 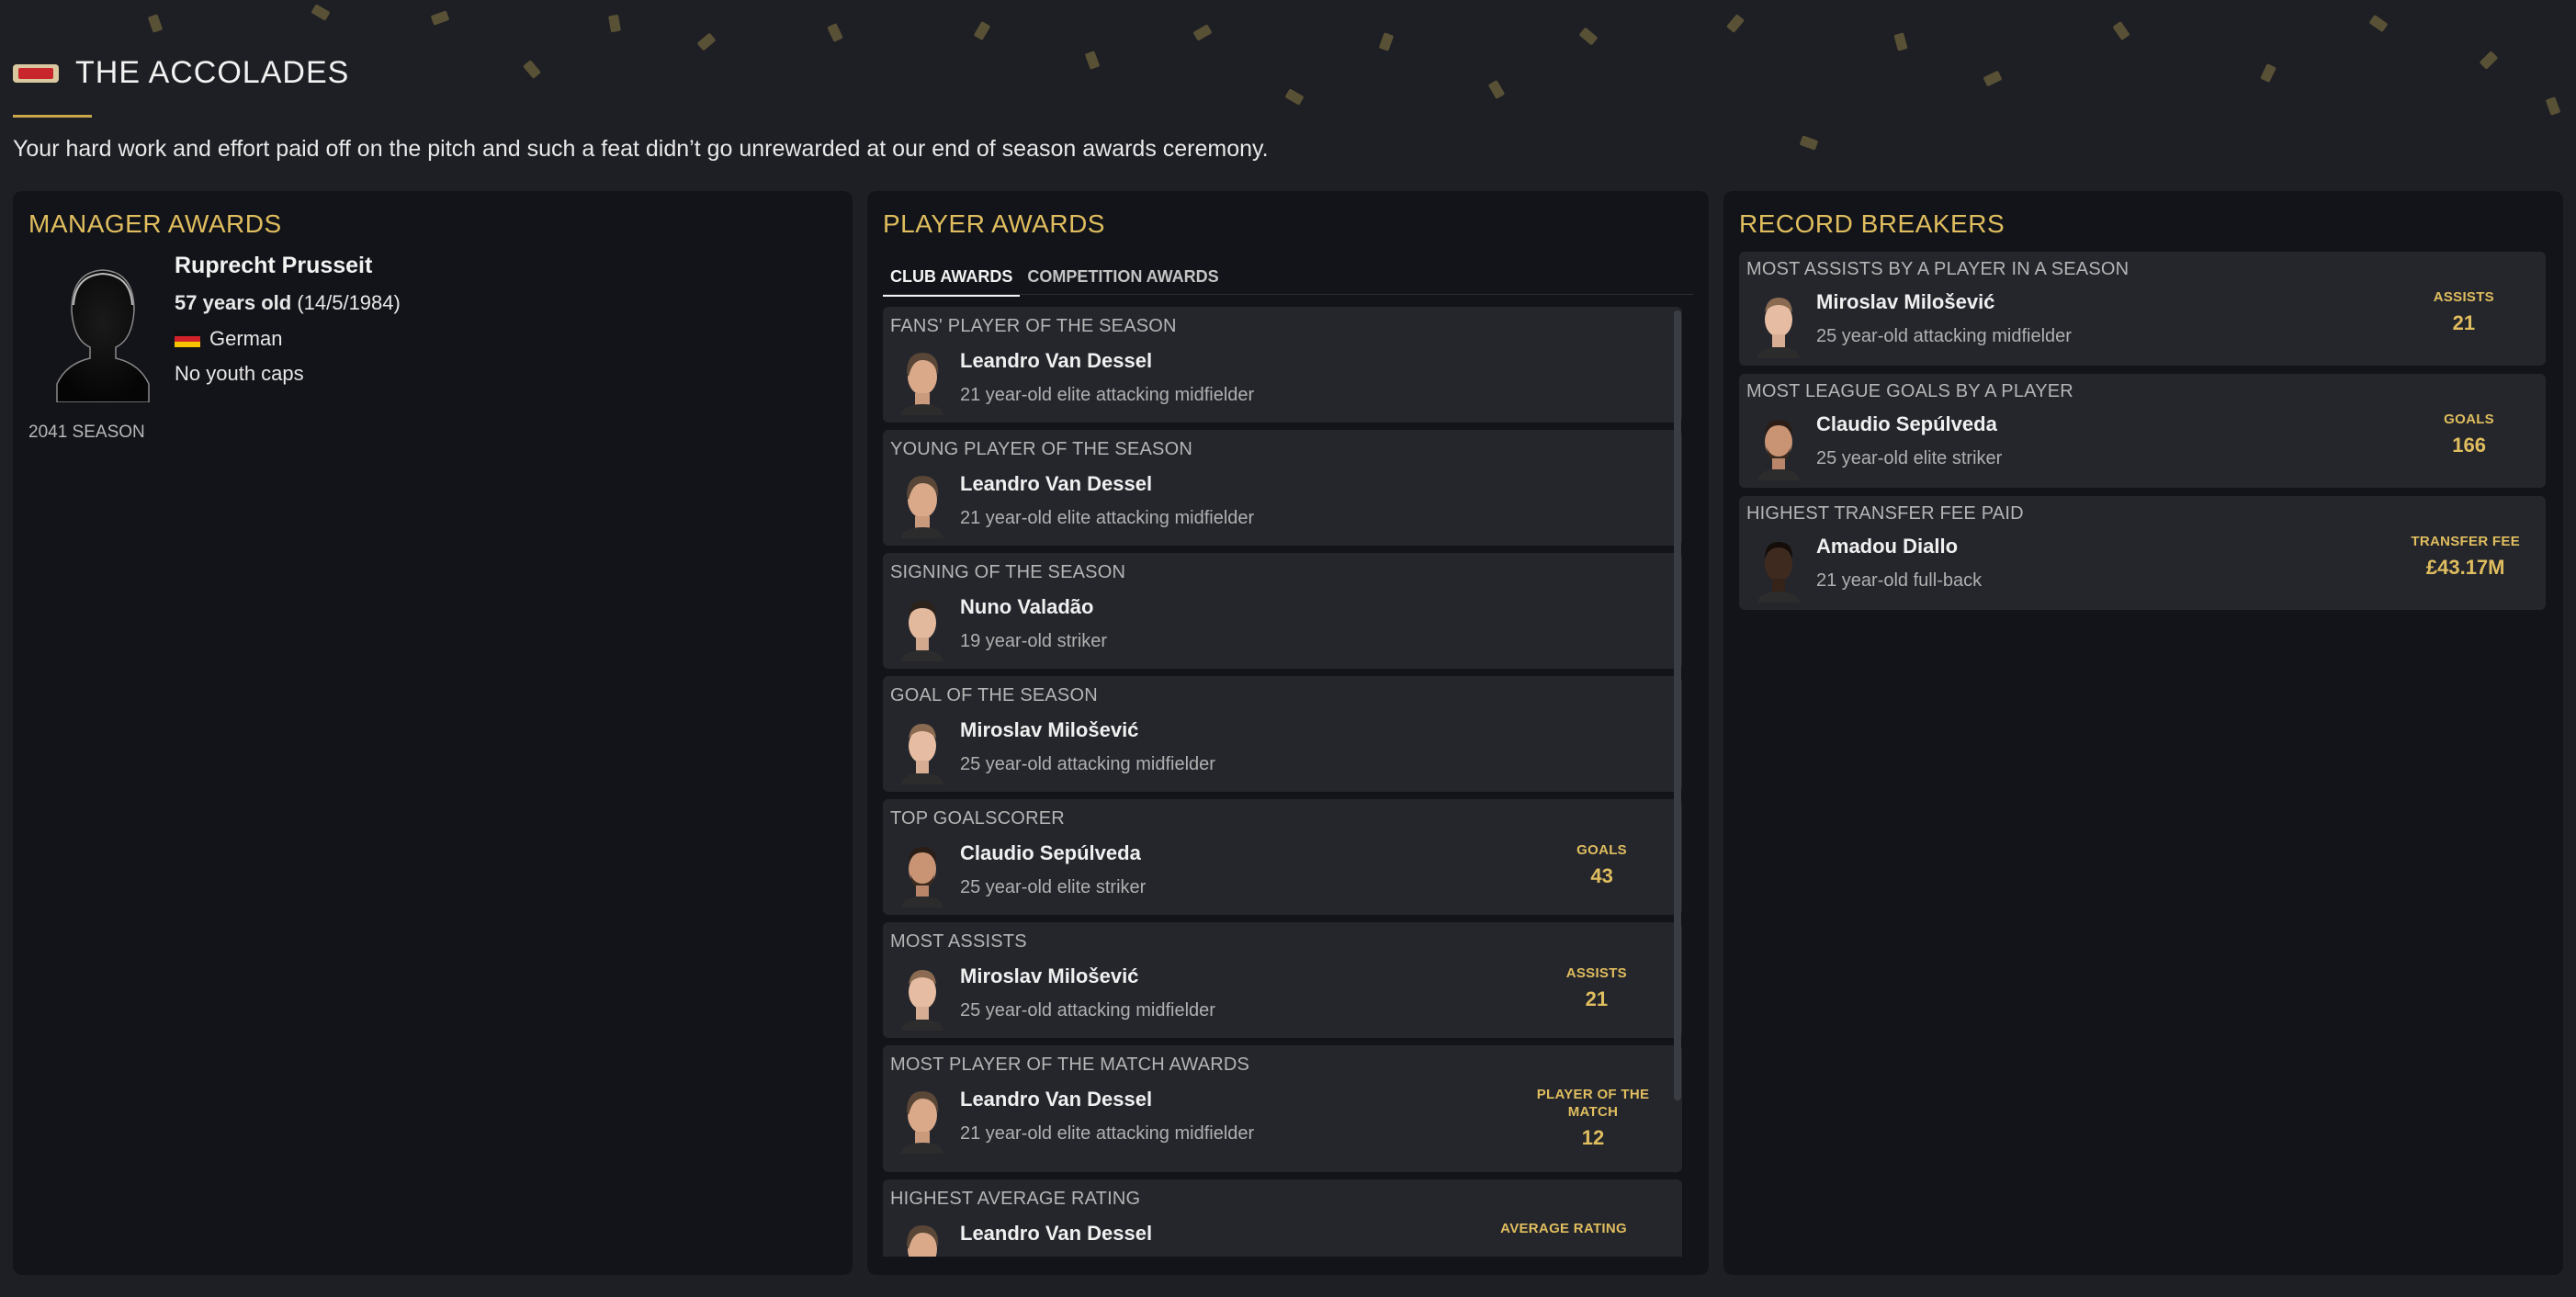 I want to click on manager-nationality: German, so click(x=228, y=339).